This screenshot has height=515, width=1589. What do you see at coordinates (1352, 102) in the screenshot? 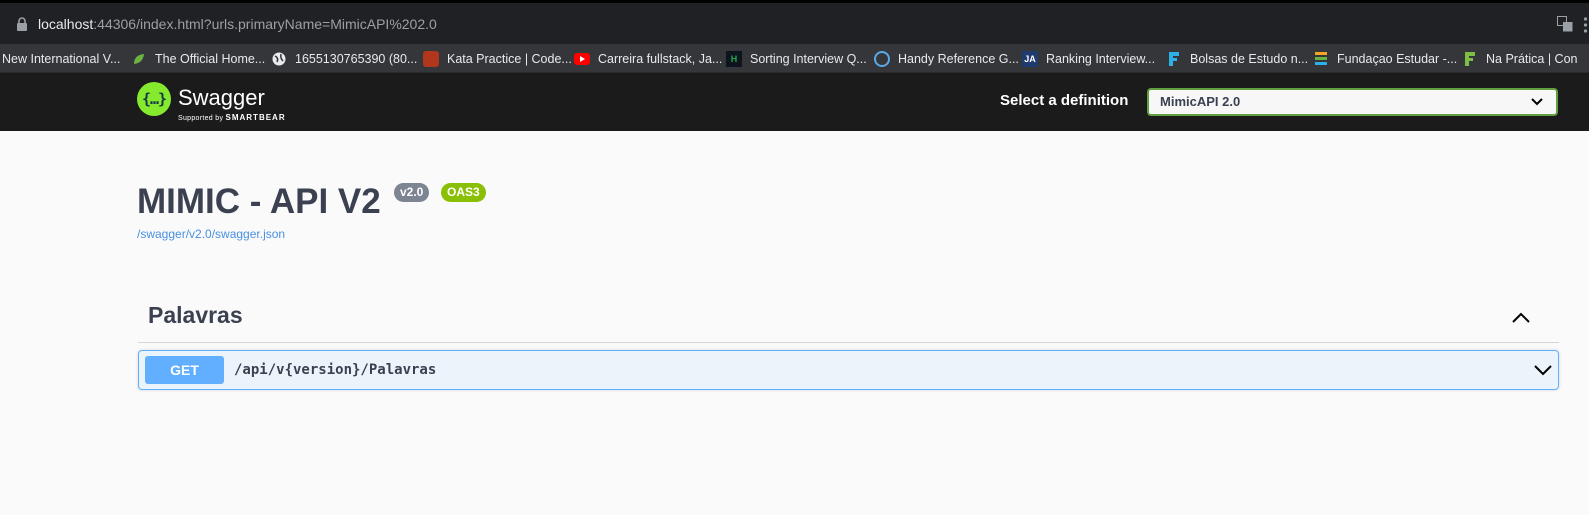
I see `definition-select: MimicAPI 2.0` at bounding box center [1352, 102].